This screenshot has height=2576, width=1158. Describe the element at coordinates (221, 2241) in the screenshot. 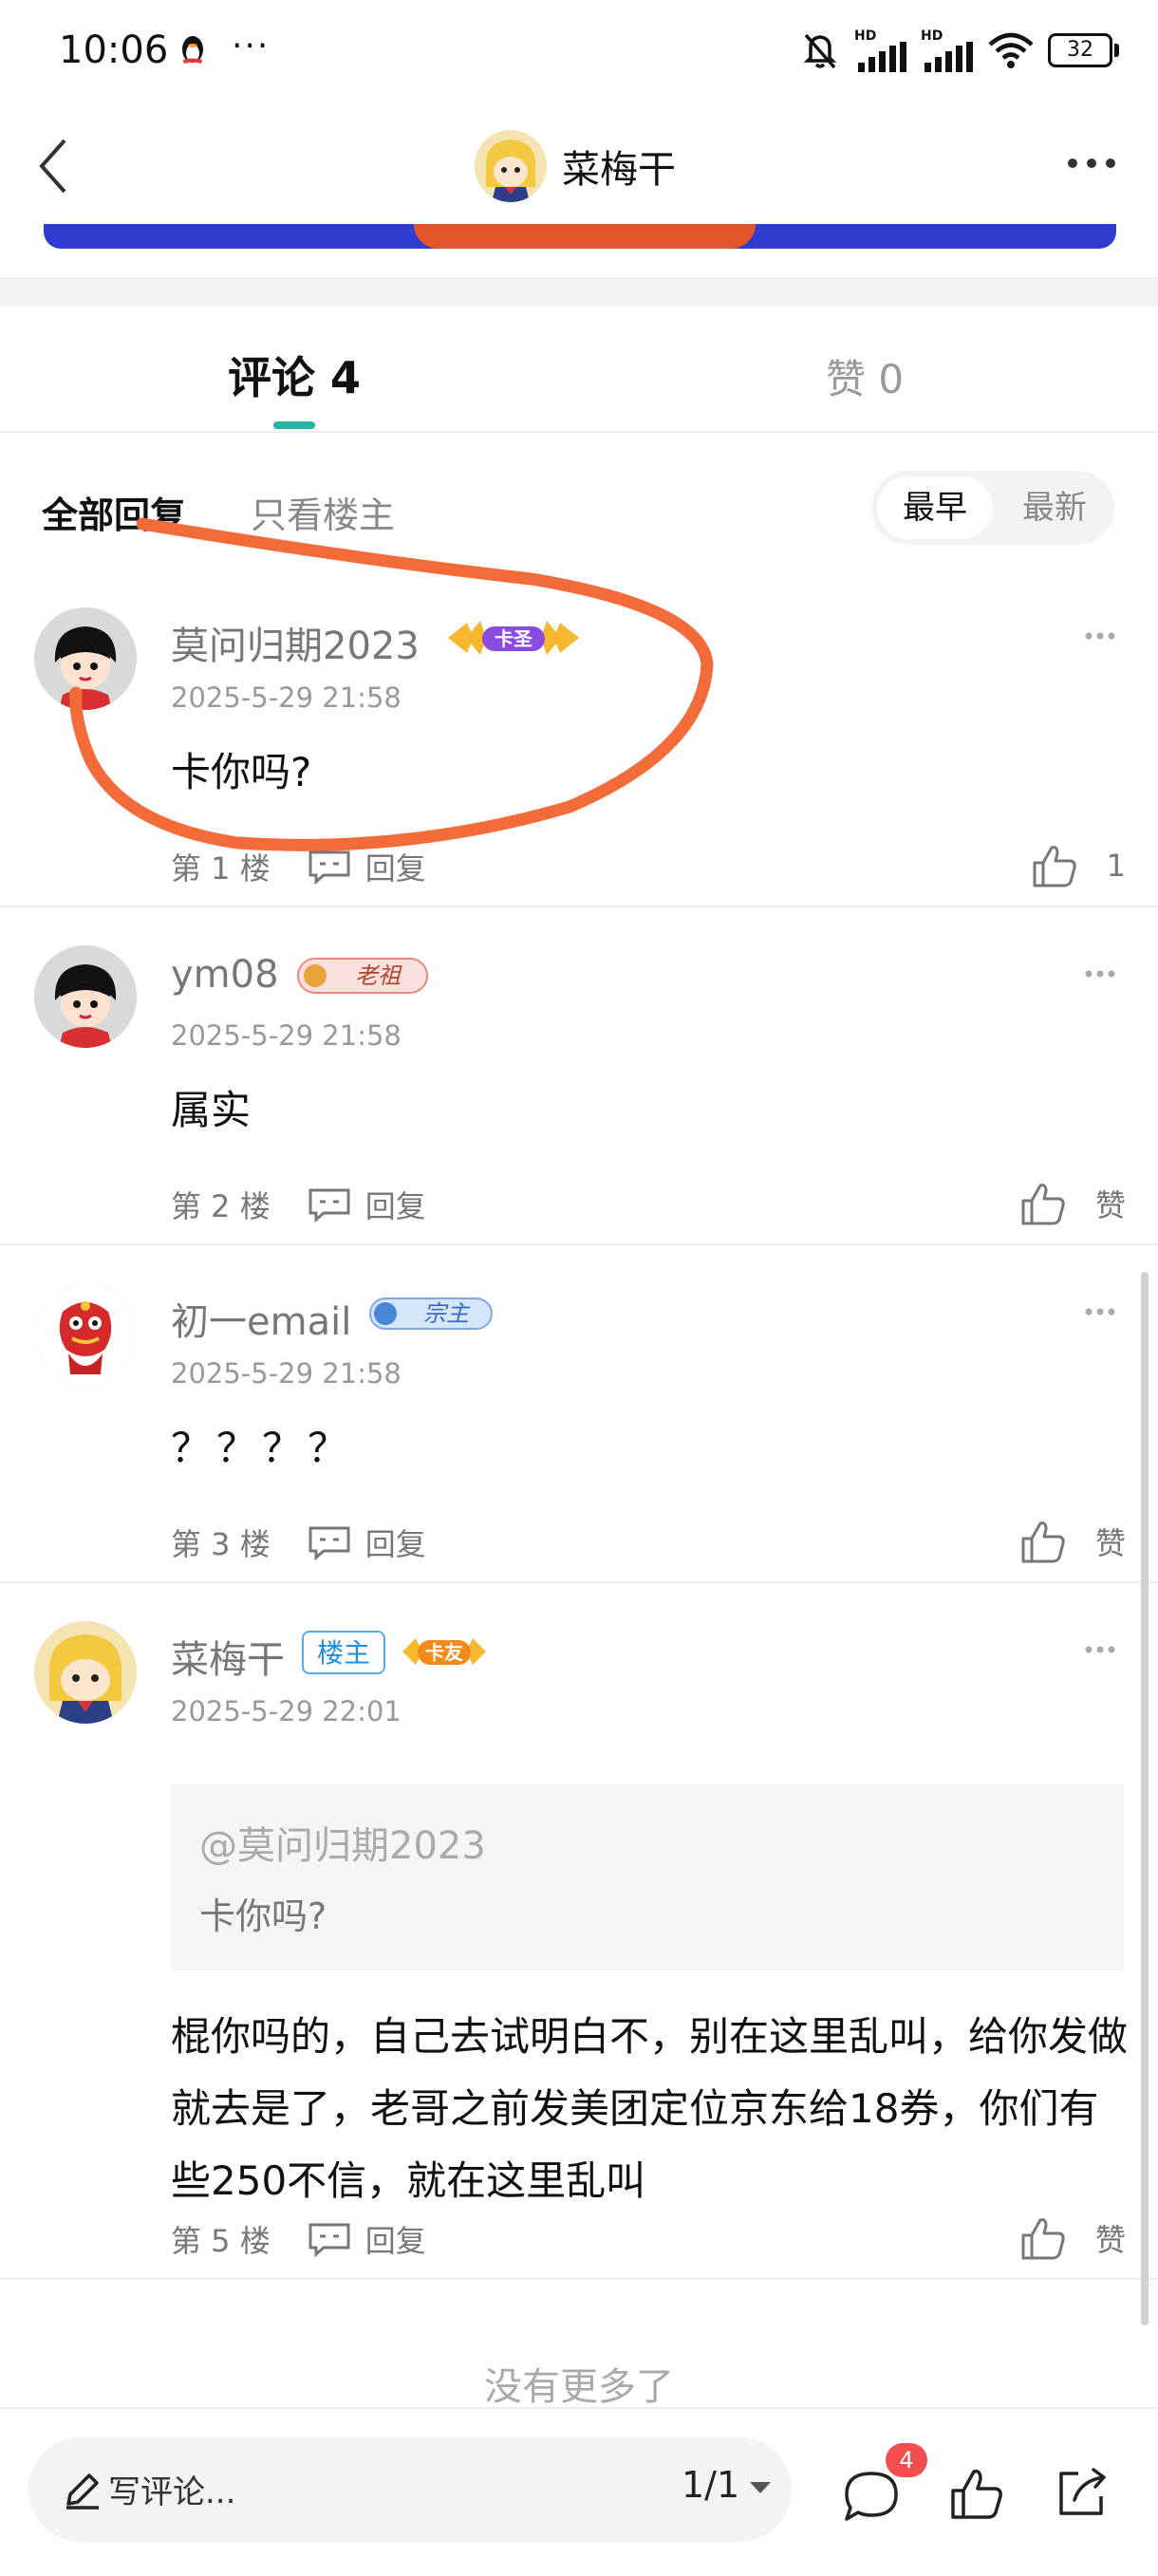

I see `floor-number: 第 5 楼` at that location.